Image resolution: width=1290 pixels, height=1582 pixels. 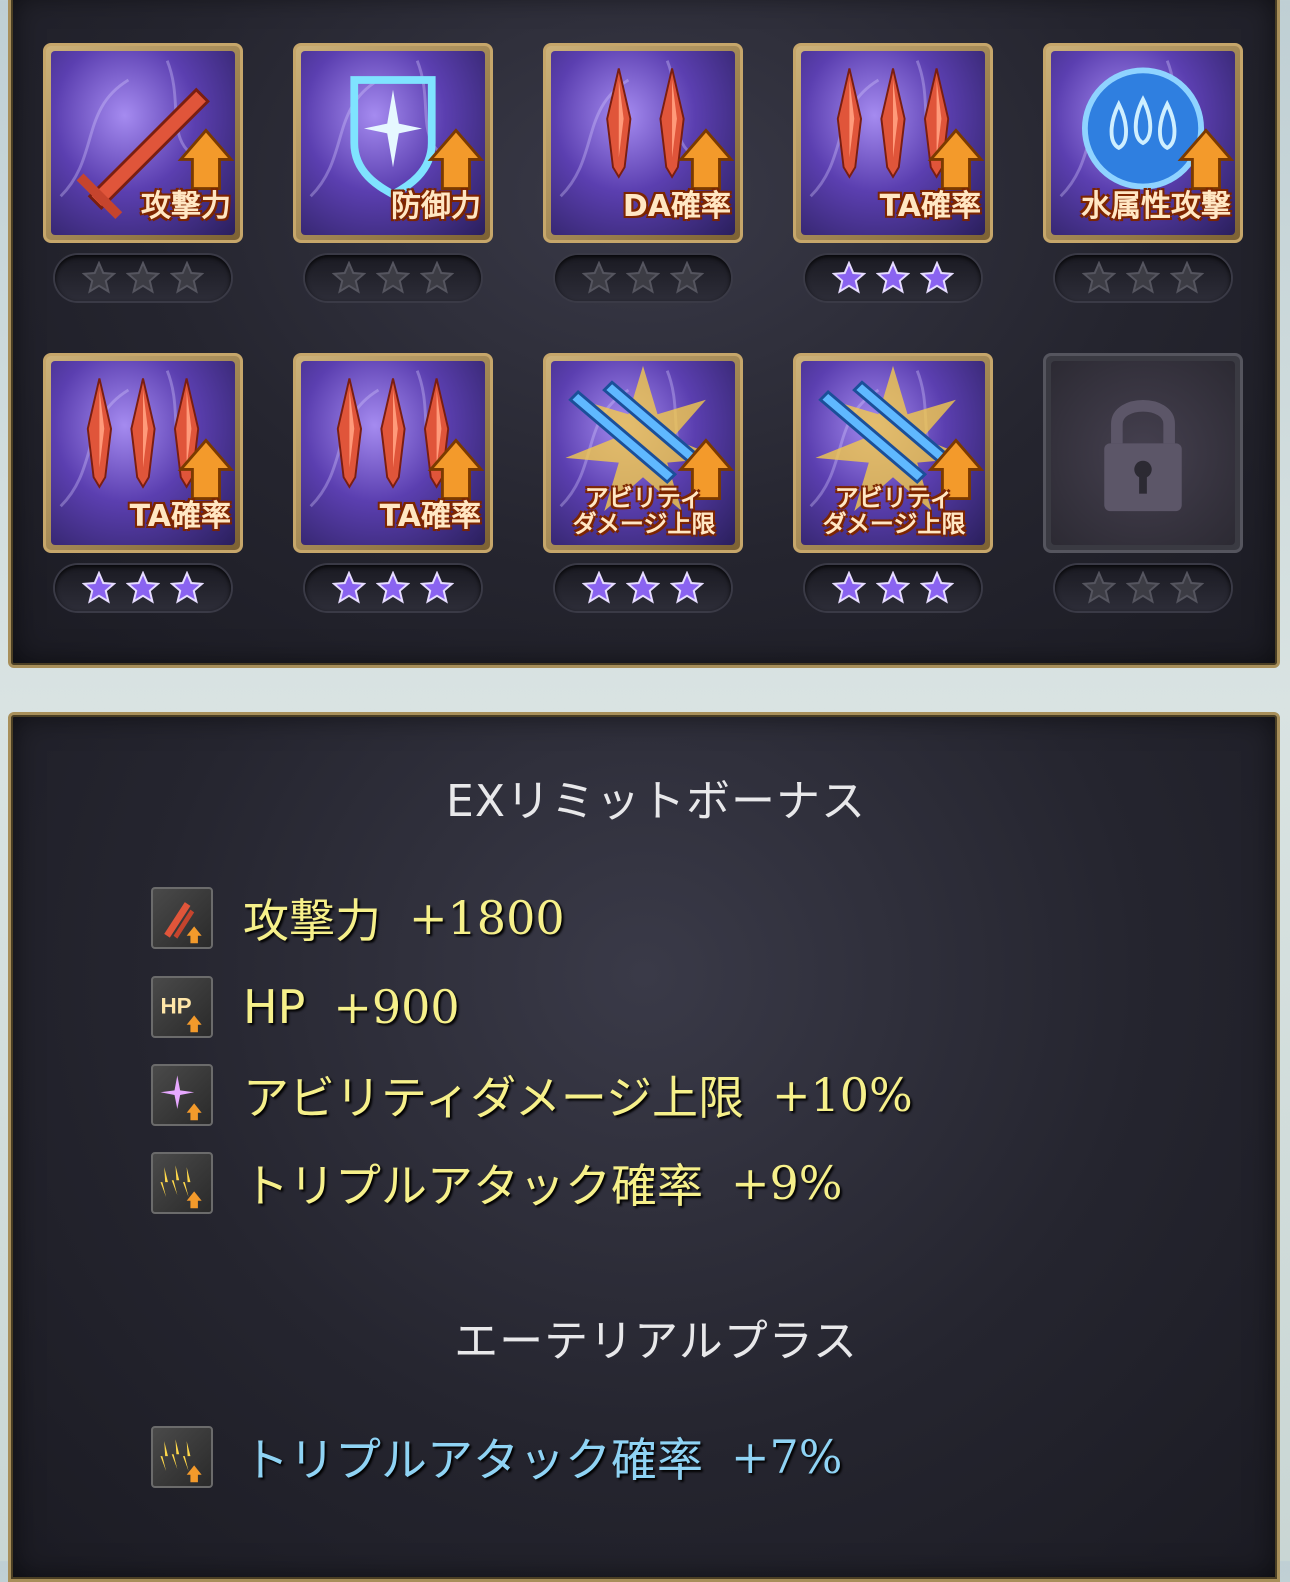 I want to click on bonus-value: +7%, so click(x=787, y=1457).